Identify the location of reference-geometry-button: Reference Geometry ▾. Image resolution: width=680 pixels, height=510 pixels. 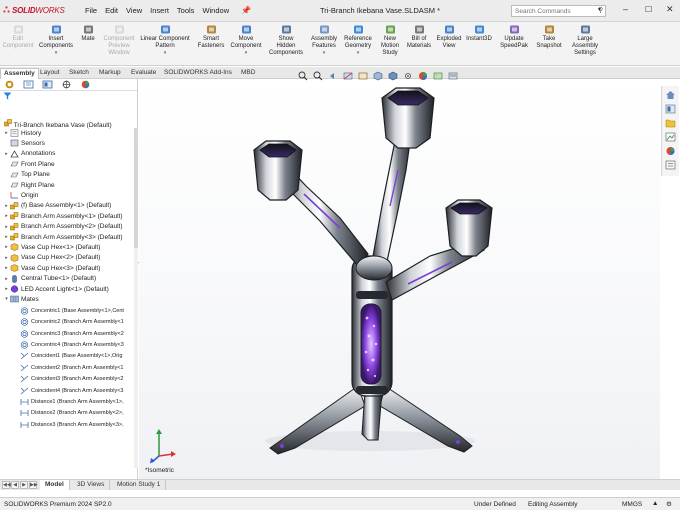
(358, 40).